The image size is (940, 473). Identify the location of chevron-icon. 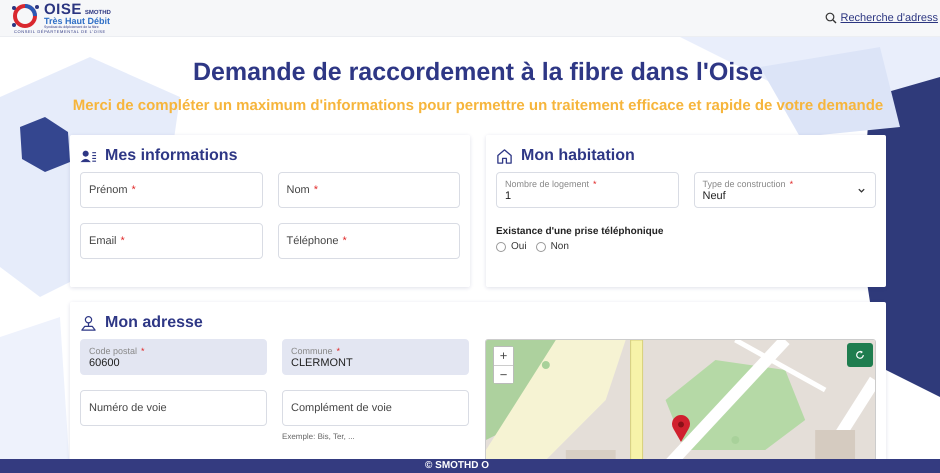
(861, 190).